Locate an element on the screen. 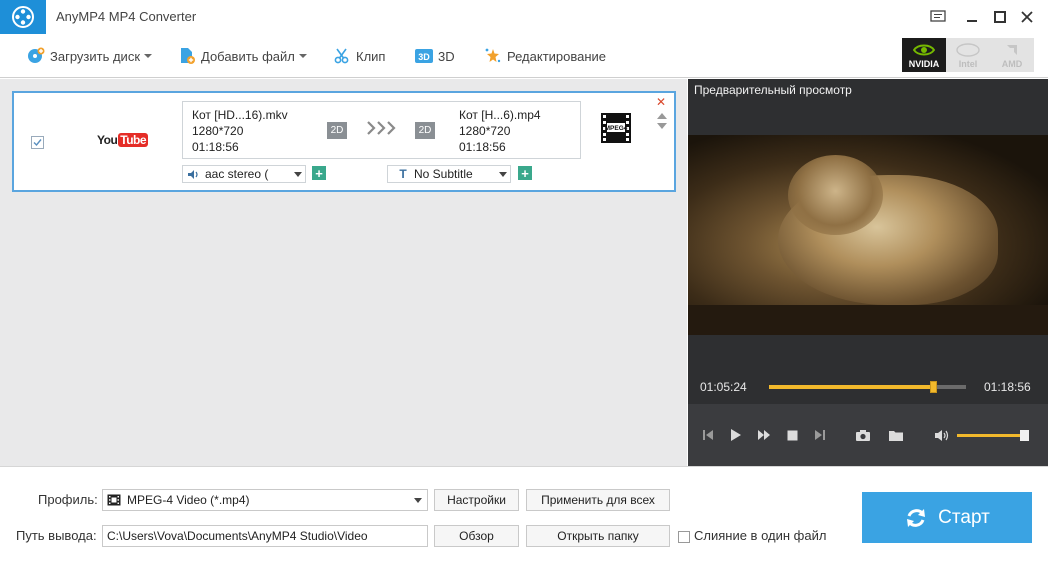  subtitle-value: No Subtitle is located at coordinates (443, 174).